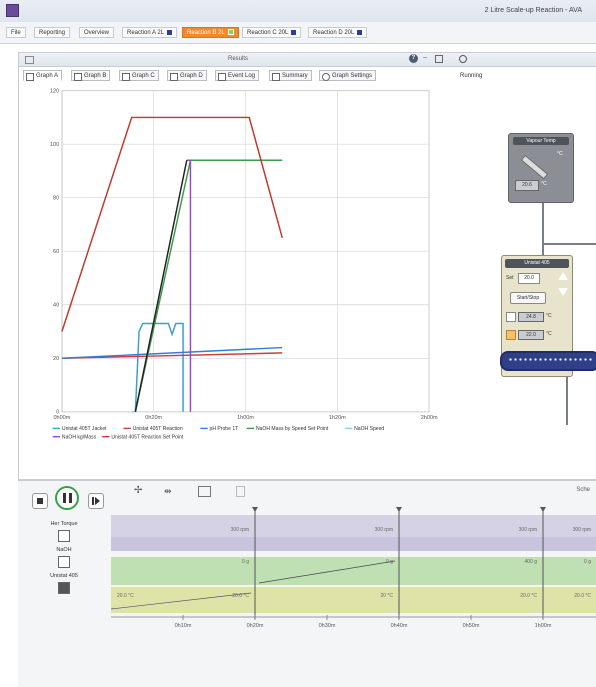 The image size is (596, 687). Describe the element at coordinates (67, 498) in the screenshot. I see `pause-button` at that location.